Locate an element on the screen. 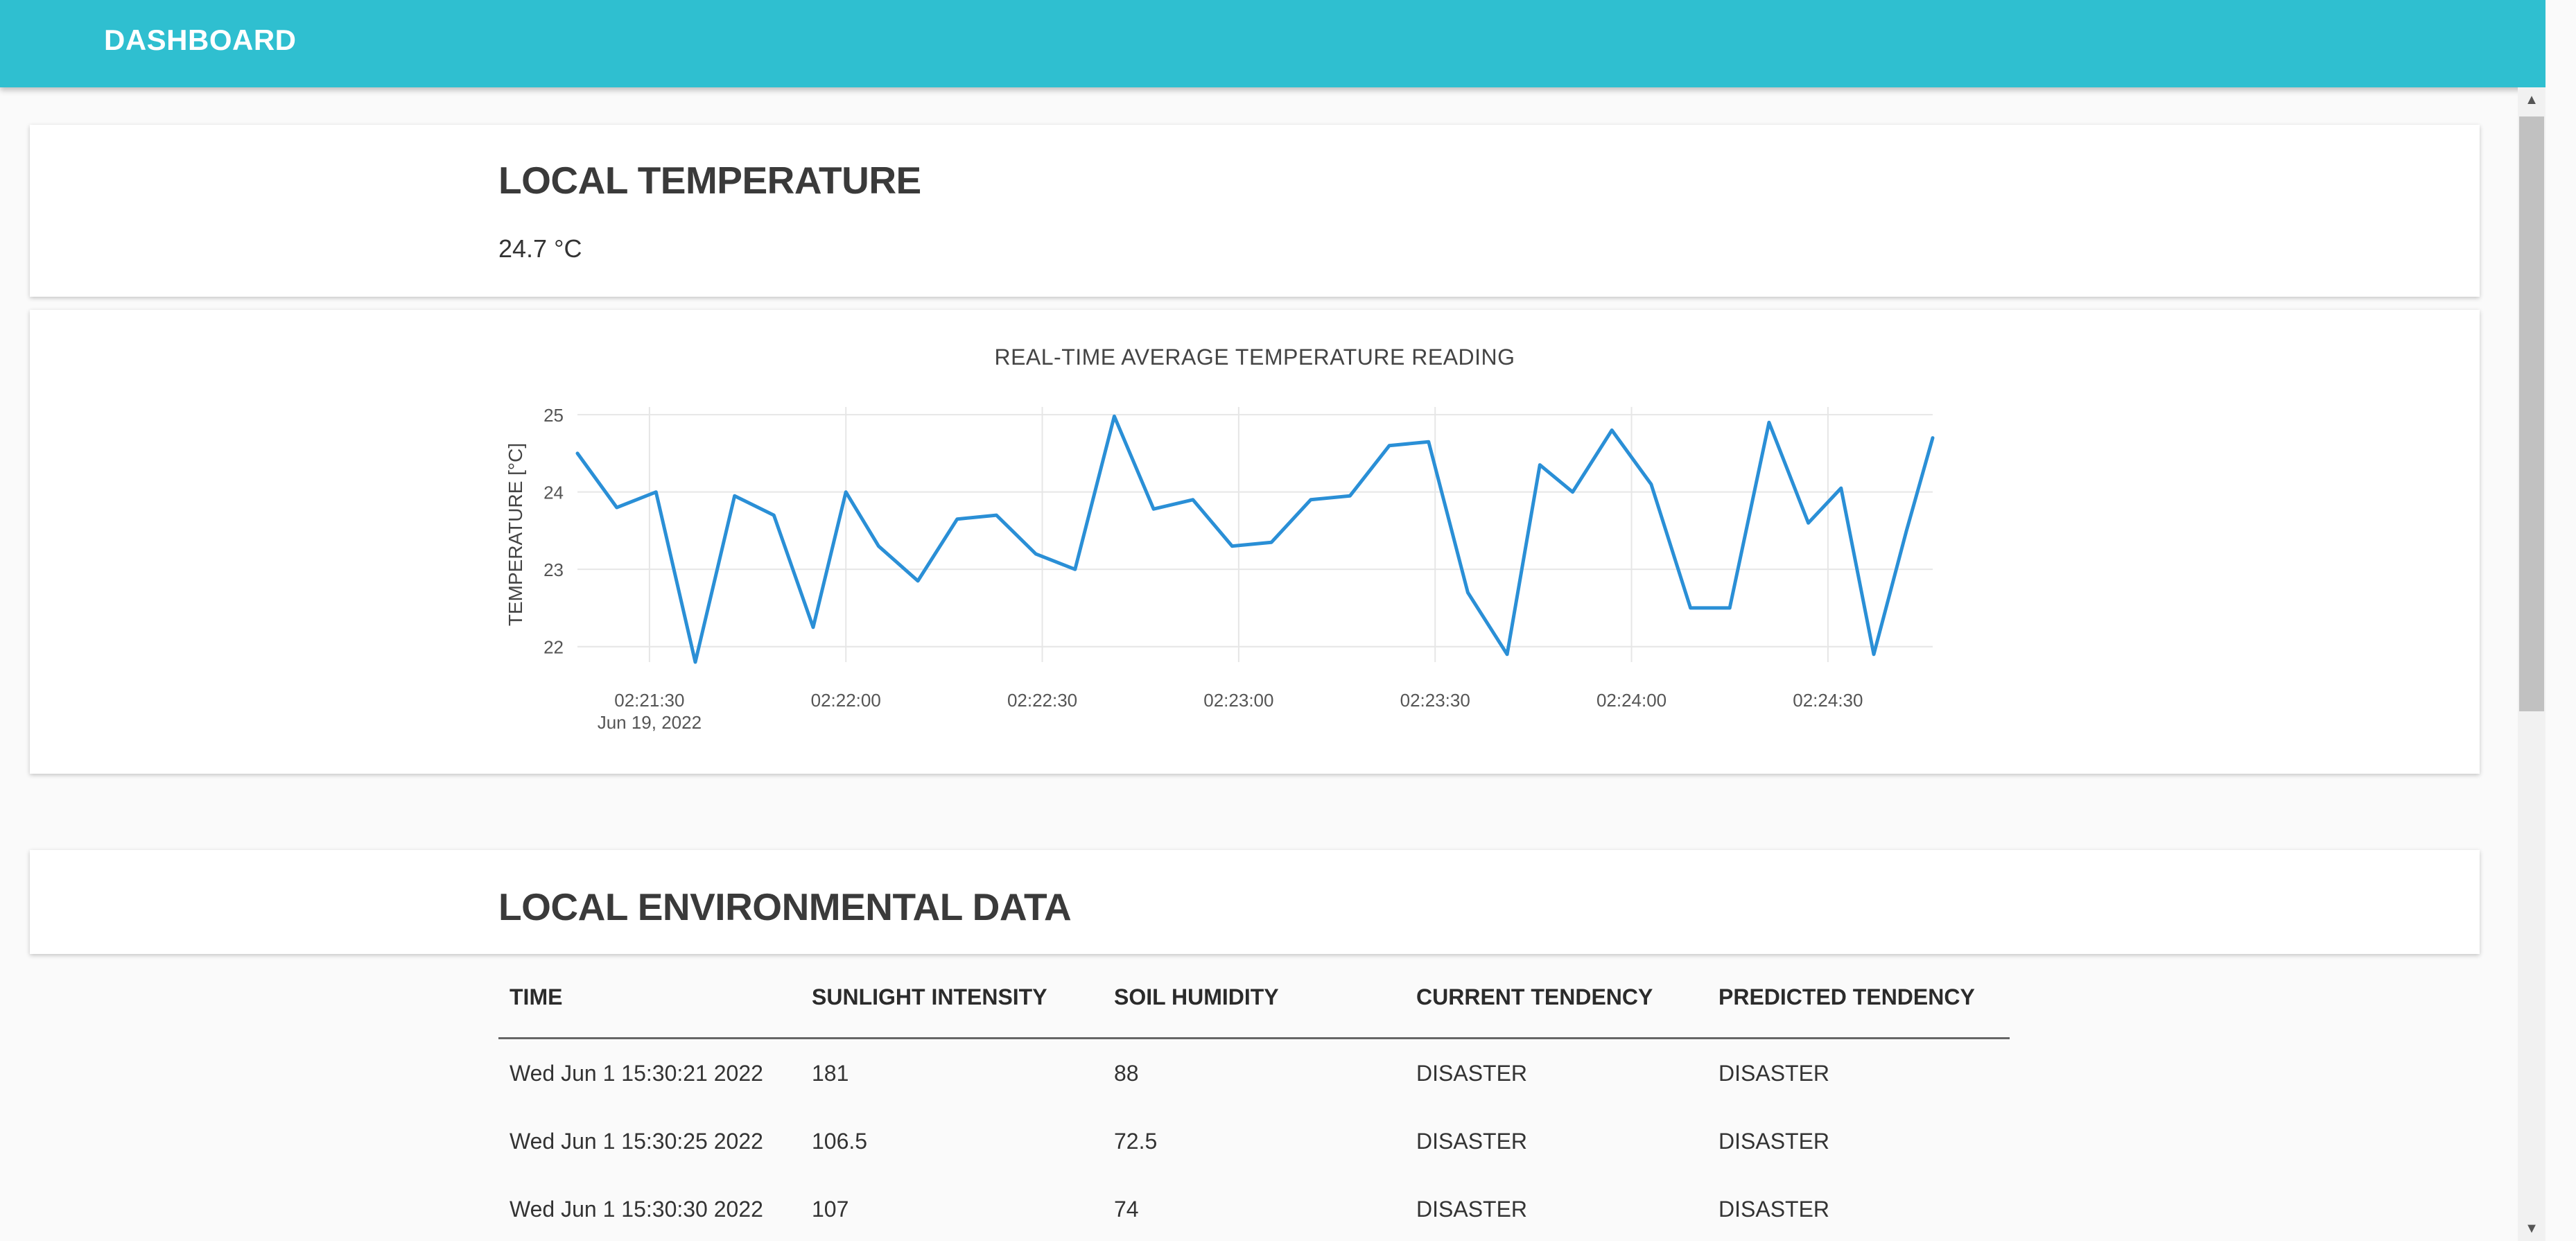 The width and height of the screenshot is (2576, 1241). x-tick-date-label: Jun 19, 2022 is located at coordinates (650, 722).